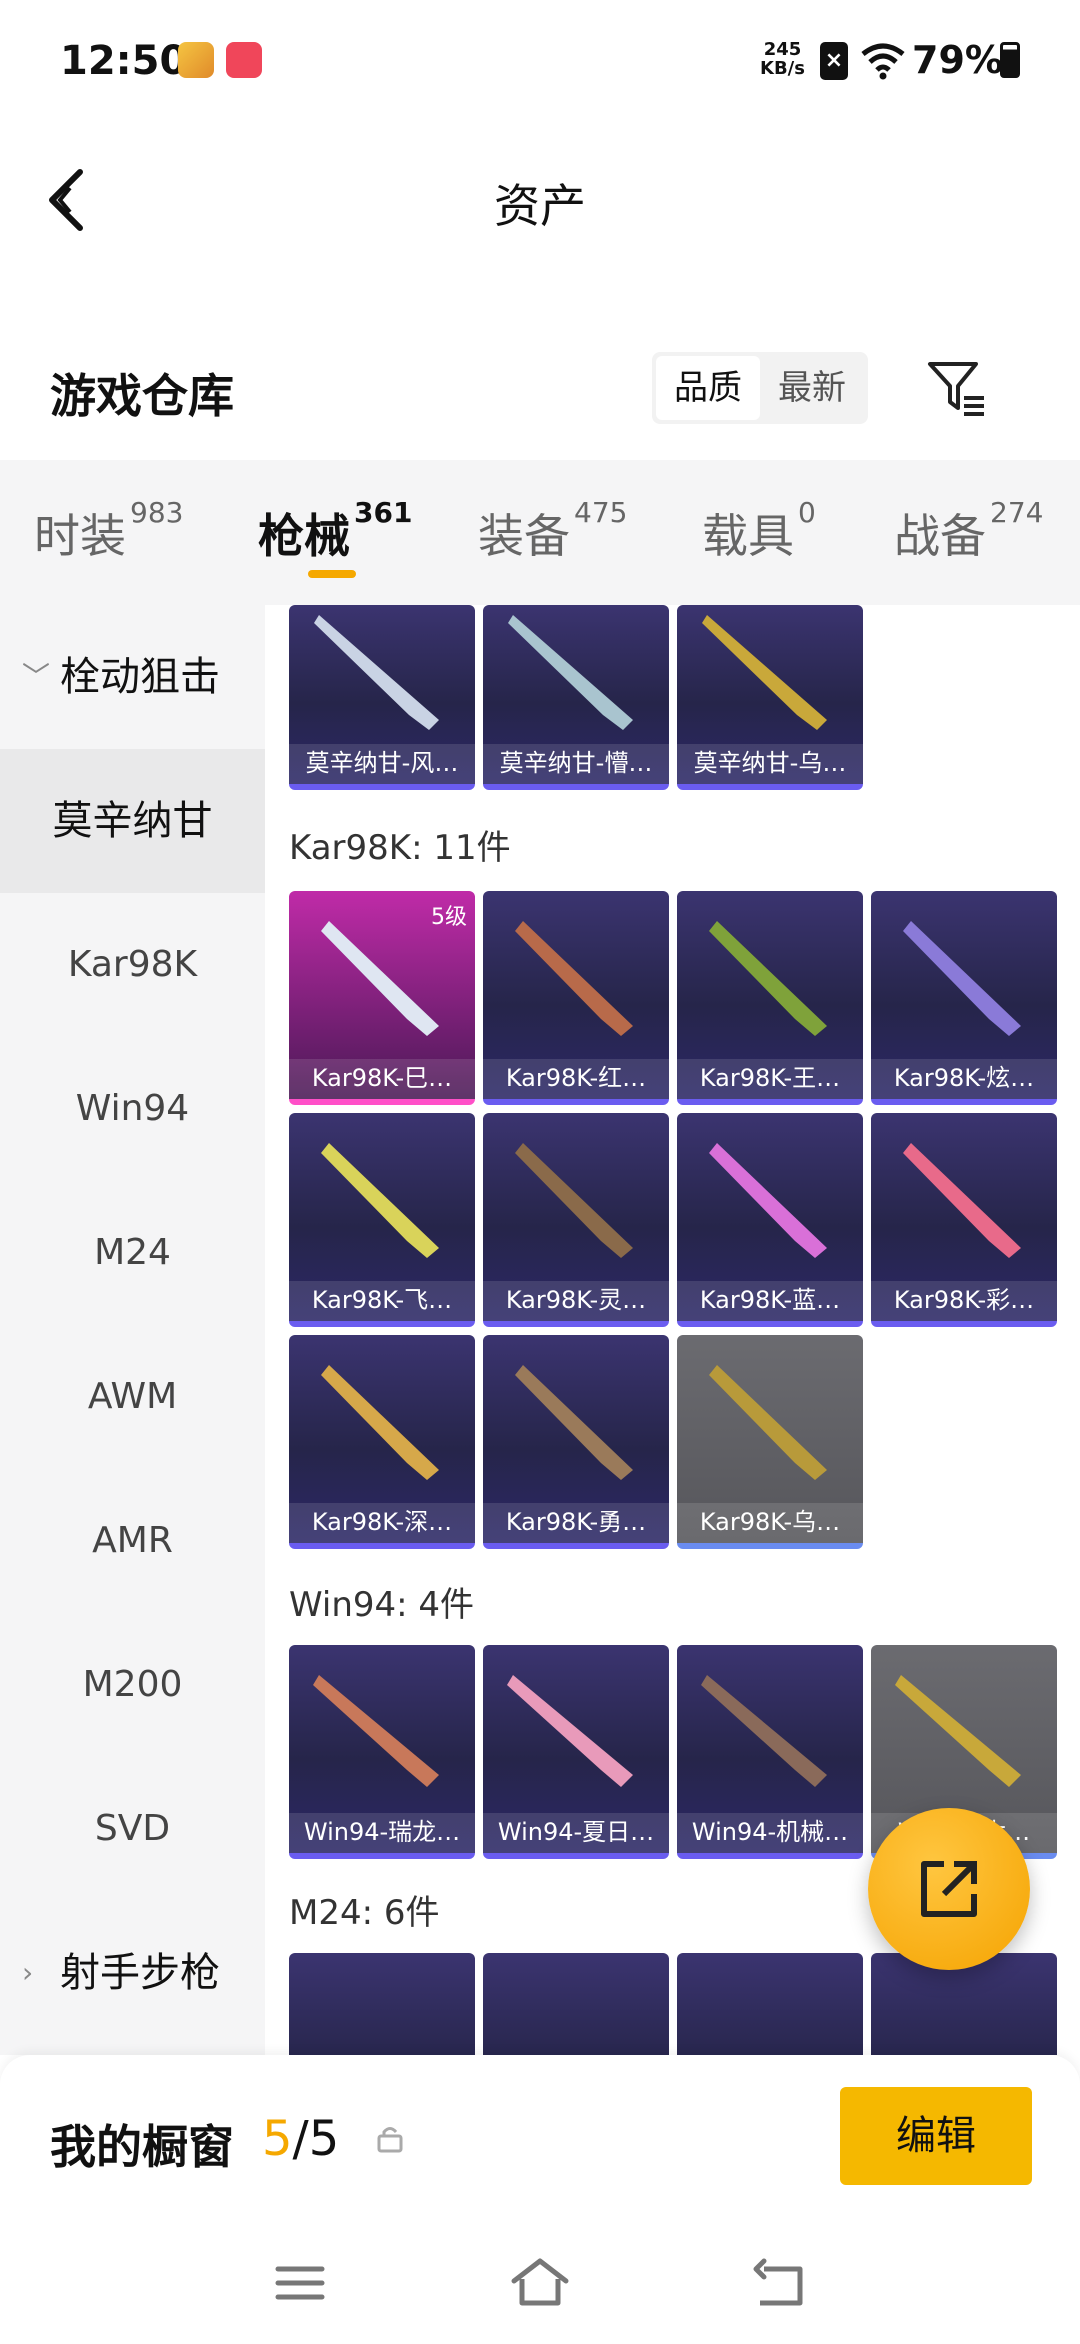 The image size is (1080, 2344). I want to click on tab-label: 载具, so click(748, 536).